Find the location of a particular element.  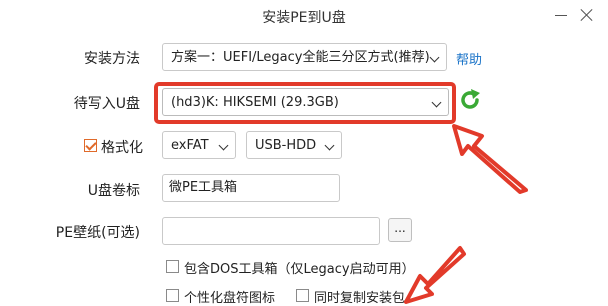

install-method-select: 方案一：UEFI/Legacy全能三分区方式(推荐) is located at coordinates (304, 57).